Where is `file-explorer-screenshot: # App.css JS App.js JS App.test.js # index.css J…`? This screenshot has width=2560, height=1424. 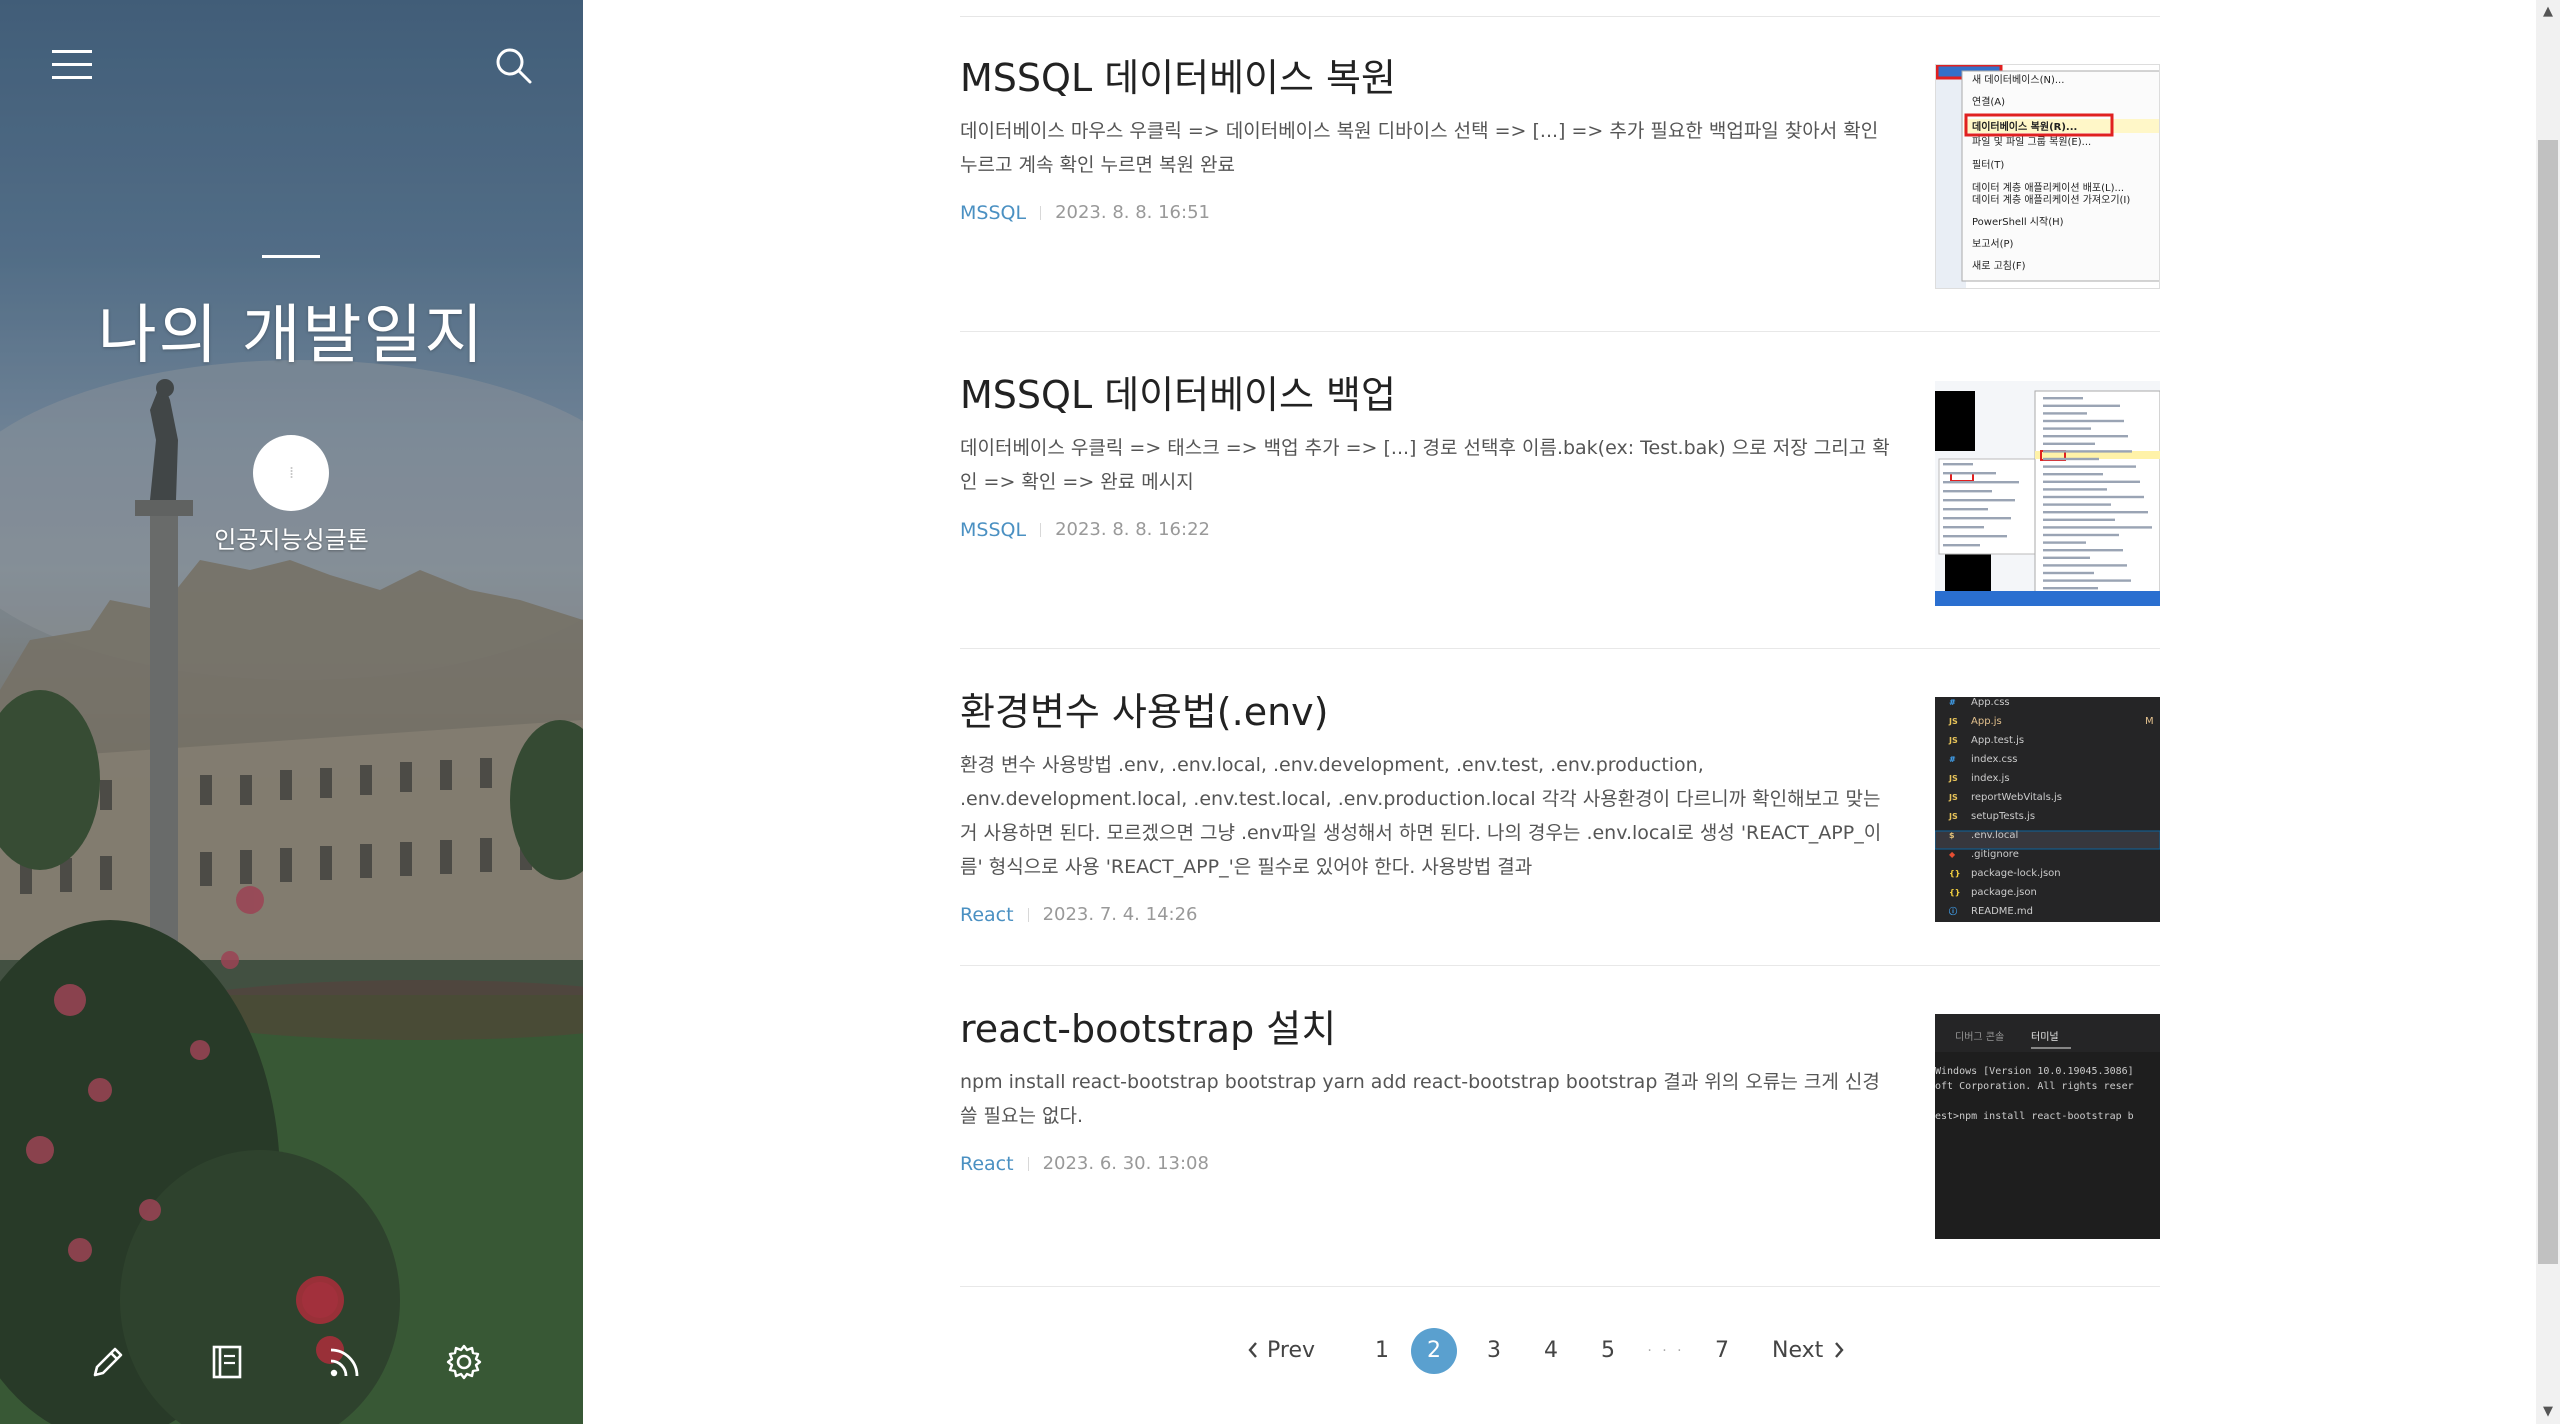
file-explorer-screenshot: # App.css JS App.js JS App.test.js # index.css J… is located at coordinates (2047, 809).